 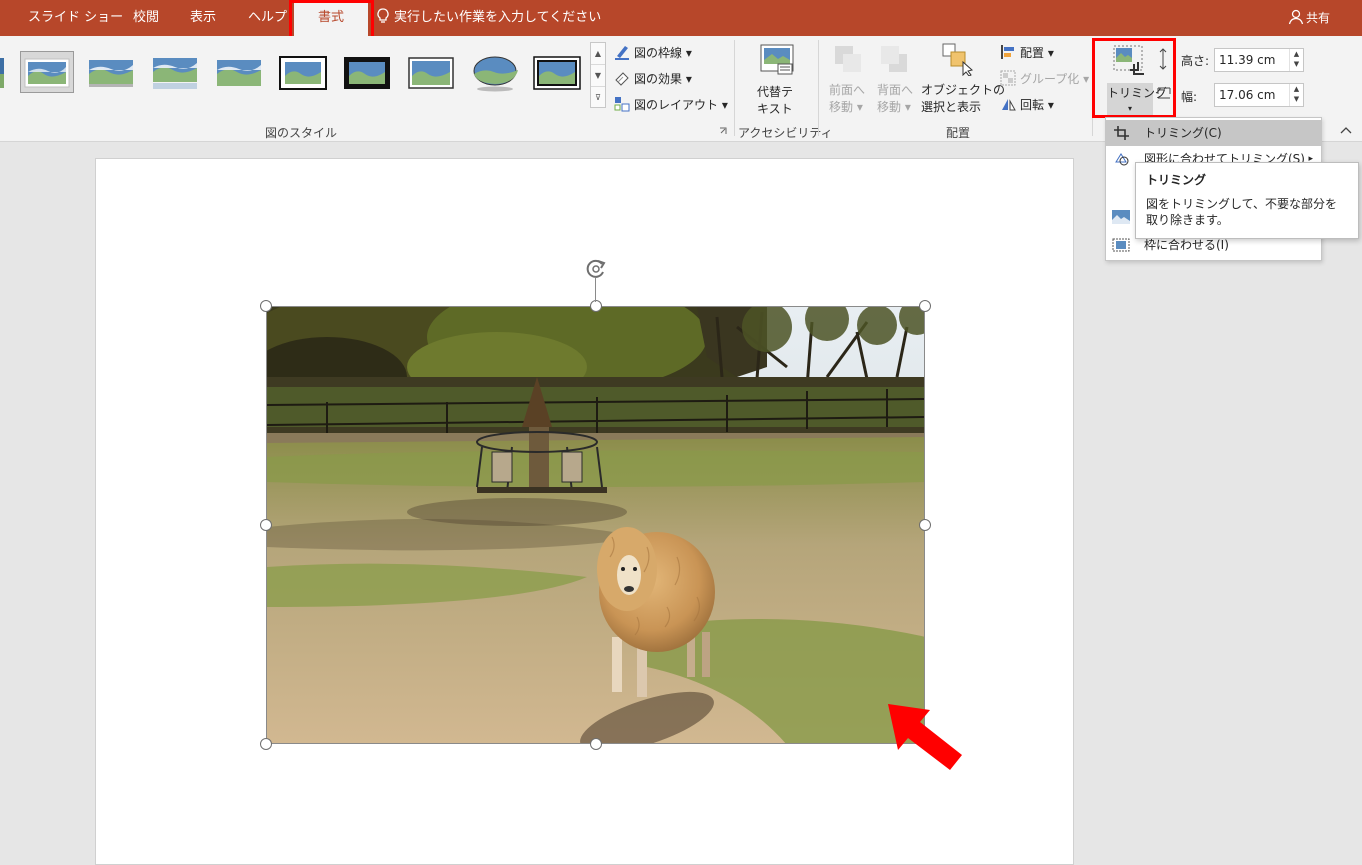 What do you see at coordinates (596, 306) in the screenshot?
I see `resize-handle-top` at bounding box center [596, 306].